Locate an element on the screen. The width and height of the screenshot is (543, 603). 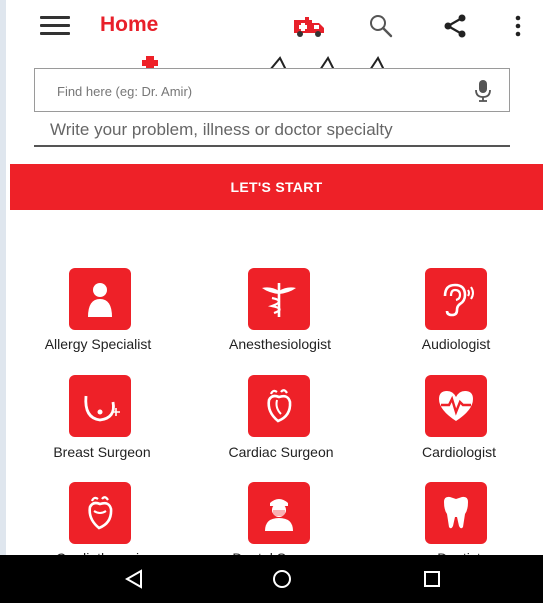
app-bar: Home is located at coordinates (276, 26).